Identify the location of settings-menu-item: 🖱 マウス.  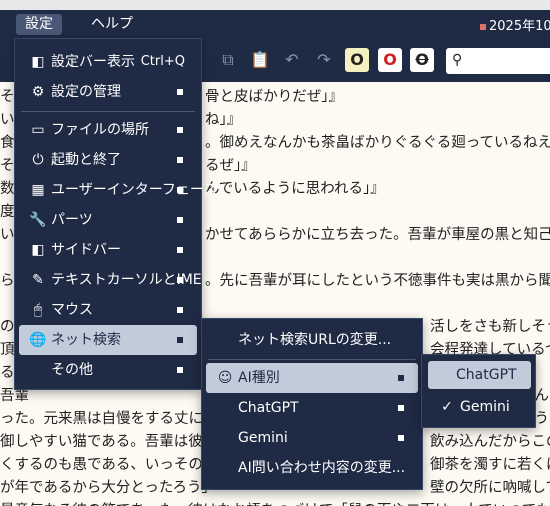
(108, 310).